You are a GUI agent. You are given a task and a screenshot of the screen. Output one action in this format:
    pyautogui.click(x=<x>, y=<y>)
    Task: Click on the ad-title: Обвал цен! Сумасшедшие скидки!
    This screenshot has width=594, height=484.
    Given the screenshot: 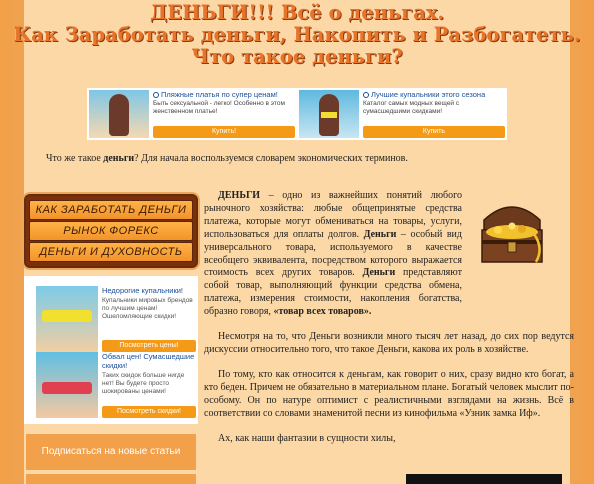 What is the action you would take?
    pyautogui.click(x=149, y=361)
    